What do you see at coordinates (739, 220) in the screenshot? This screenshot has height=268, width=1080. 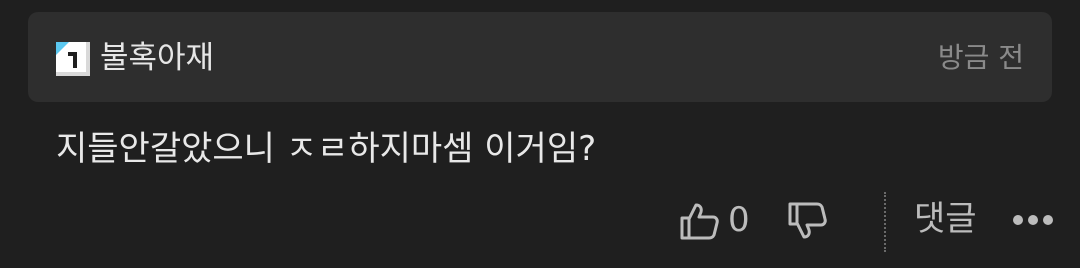 I see `like-count: 0` at bounding box center [739, 220].